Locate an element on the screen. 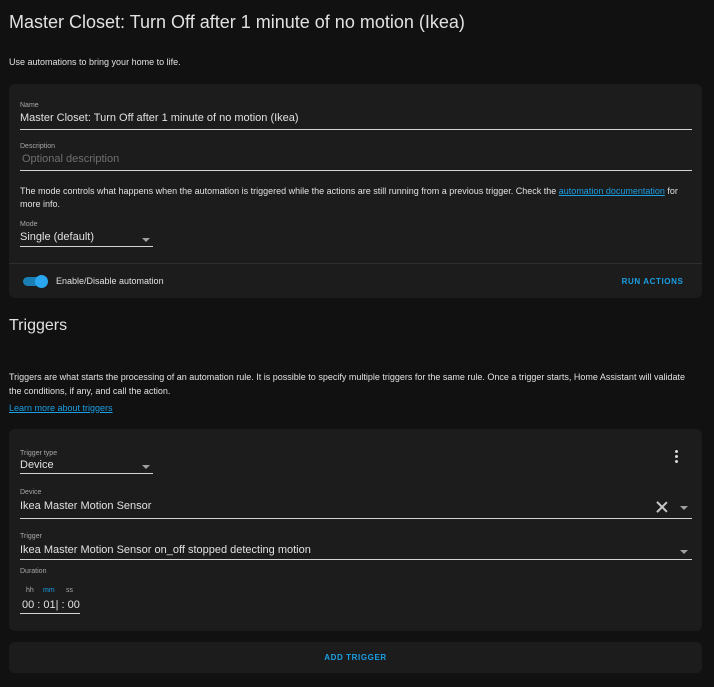 The height and width of the screenshot is (687, 714). enable-automation-toggle is located at coordinates (35, 281).